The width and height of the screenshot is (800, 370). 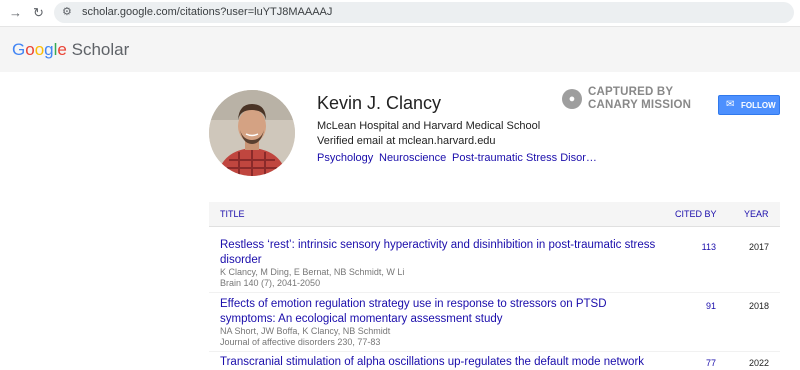 What do you see at coordinates (758, 247) in the screenshot?
I see `article-year: 2017` at bounding box center [758, 247].